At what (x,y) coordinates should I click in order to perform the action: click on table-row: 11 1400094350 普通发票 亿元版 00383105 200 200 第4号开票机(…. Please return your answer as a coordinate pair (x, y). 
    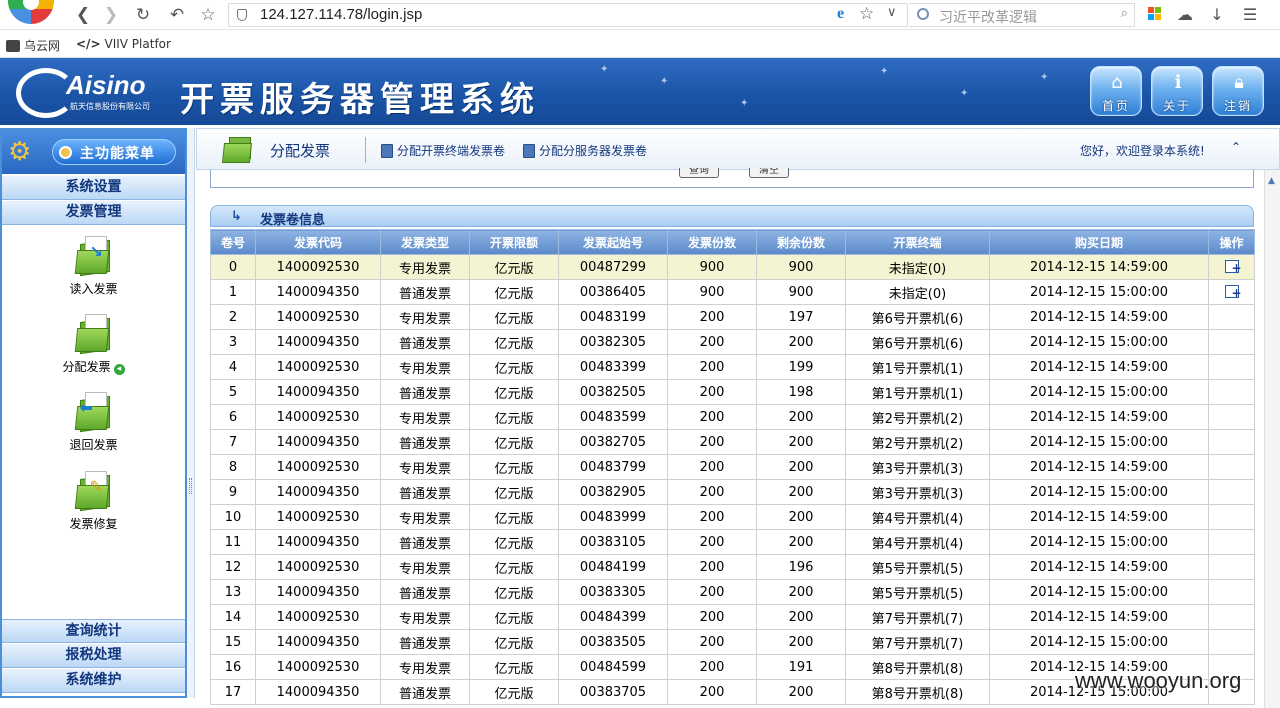
    Looking at the image, I should click on (732, 542).